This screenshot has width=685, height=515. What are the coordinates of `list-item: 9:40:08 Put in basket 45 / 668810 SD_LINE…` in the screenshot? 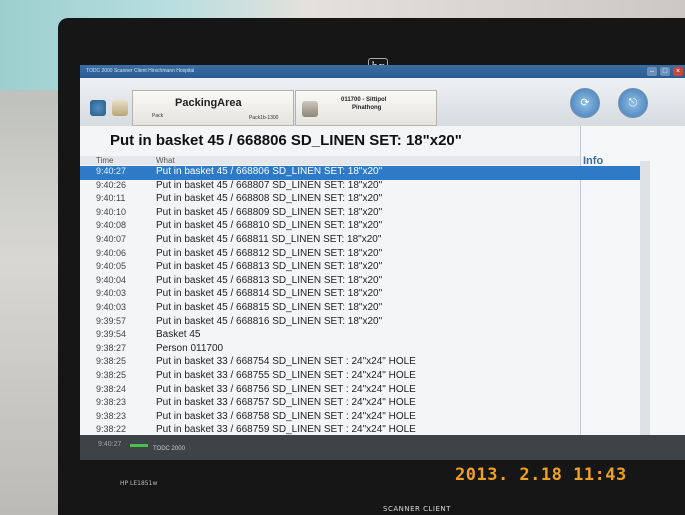 It's located at (360, 227).